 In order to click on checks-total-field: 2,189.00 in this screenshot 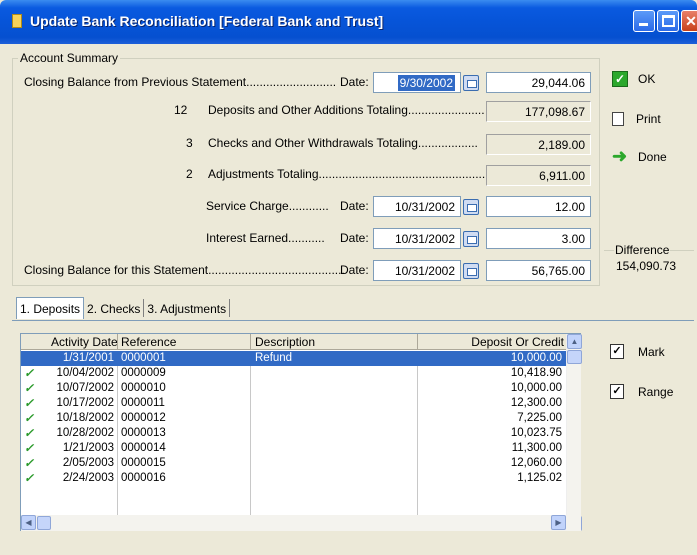, I will do `click(538, 144)`.